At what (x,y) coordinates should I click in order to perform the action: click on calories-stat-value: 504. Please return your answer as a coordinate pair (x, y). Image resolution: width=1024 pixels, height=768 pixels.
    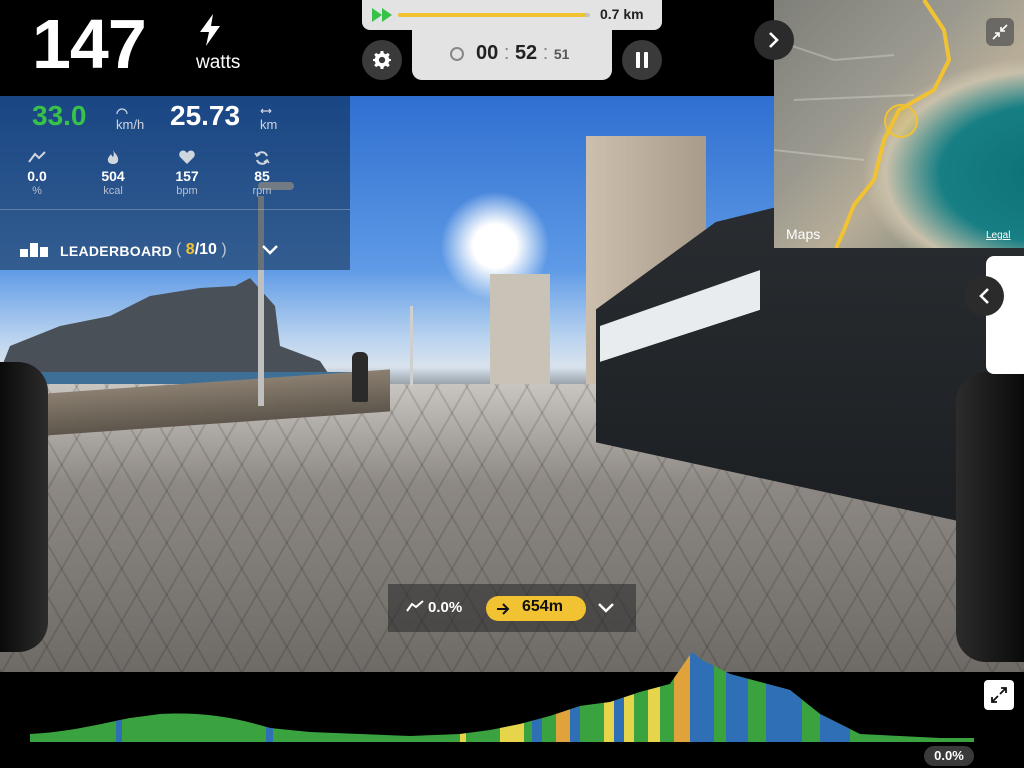
    Looking at the image, I should click on (113, 176).